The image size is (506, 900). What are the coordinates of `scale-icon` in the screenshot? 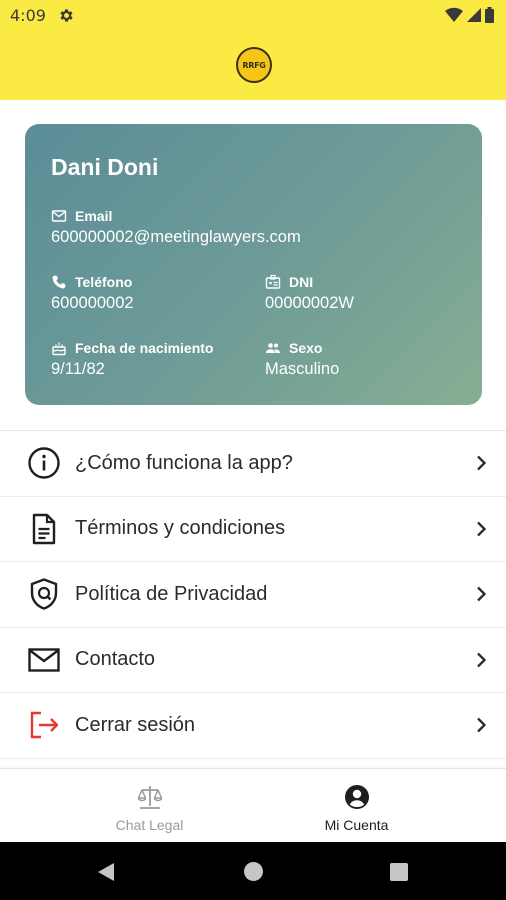 It's located at (149, 797).